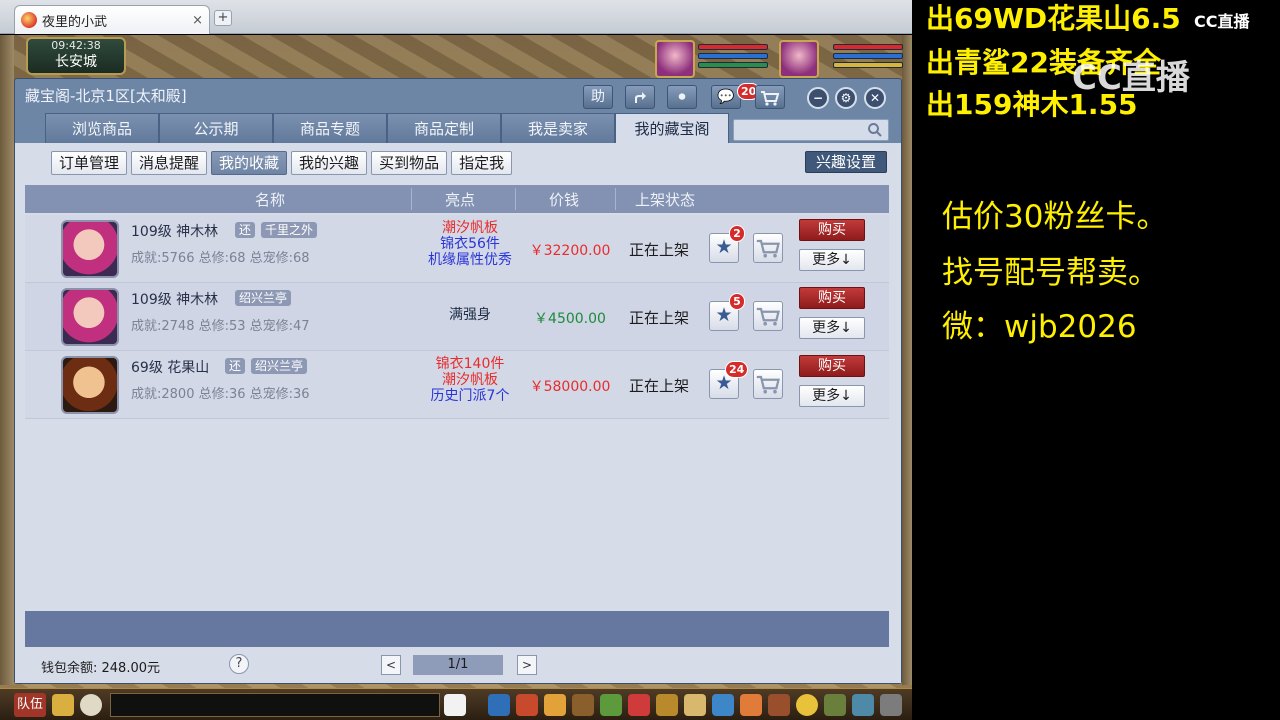 This screenshot has height=720, width=1280. What do you see at coordinates (76, 62) in the screenshot?
I see `current-city: 长安城` at bounding box center [76, 62].